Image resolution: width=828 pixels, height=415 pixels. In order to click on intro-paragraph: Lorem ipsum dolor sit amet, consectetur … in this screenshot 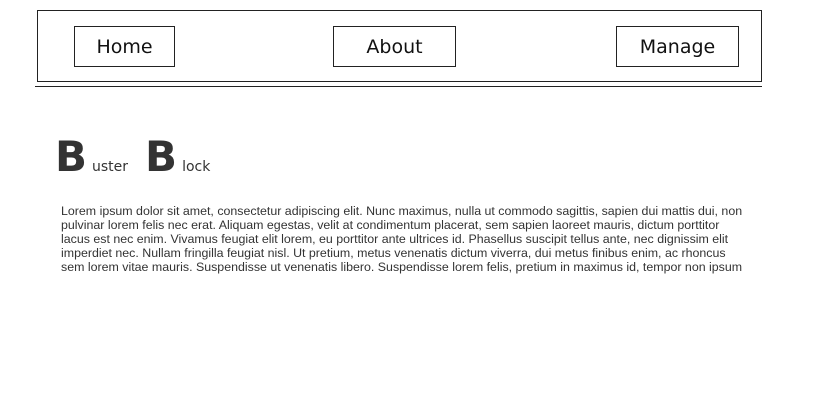, I will do `click(402, 239)`.